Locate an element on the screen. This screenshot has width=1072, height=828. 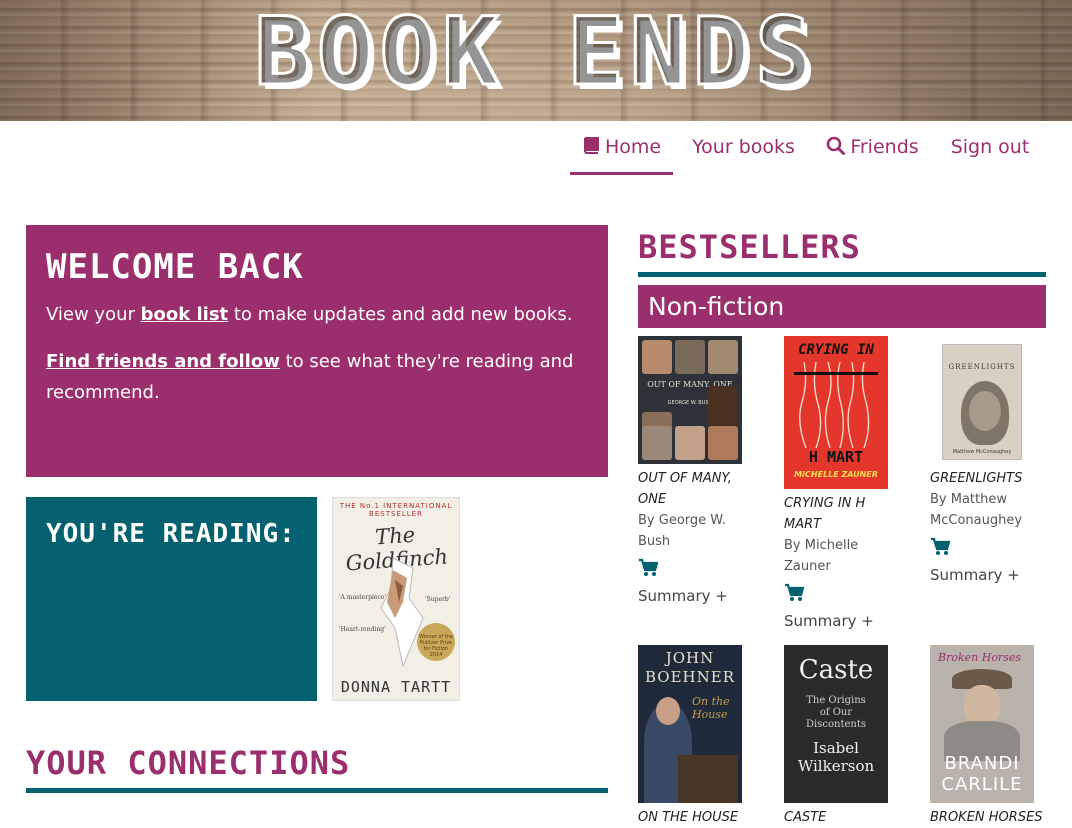
welcome-title: WELCOME BACK is located at coordinates (175, 267).